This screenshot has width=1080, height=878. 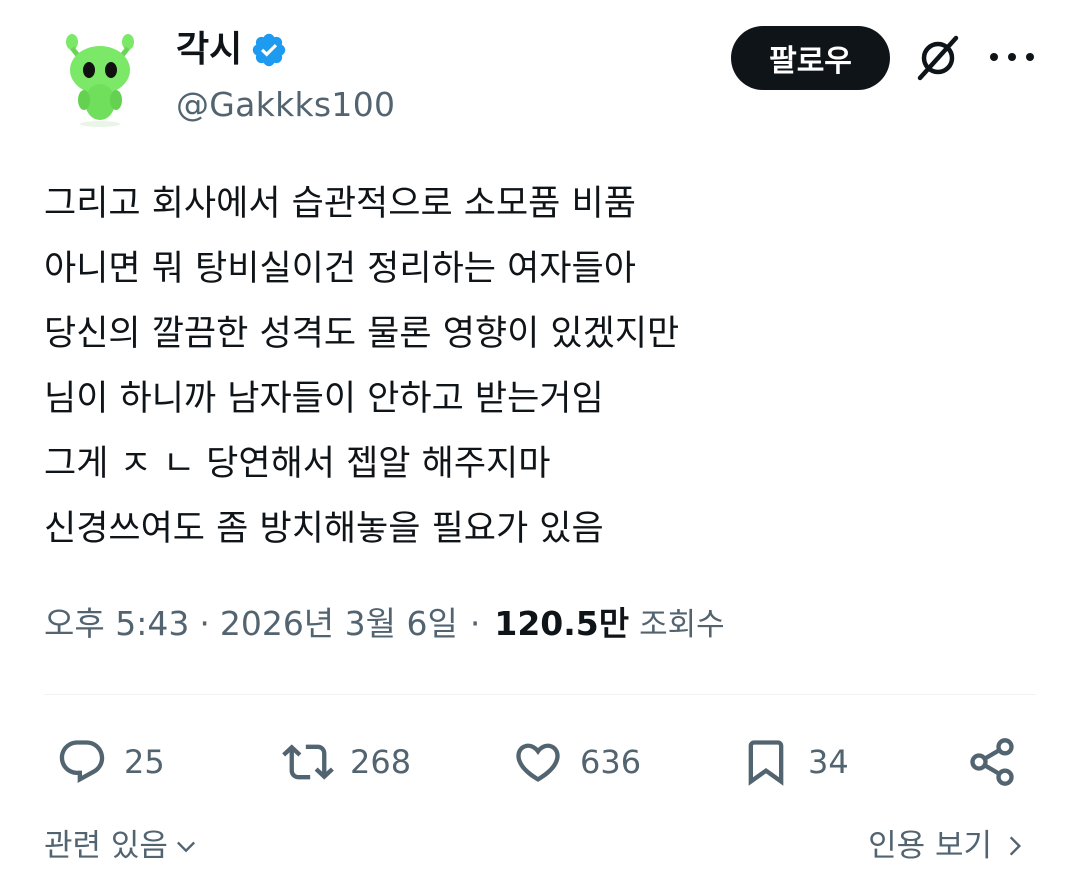 I want to click on chevron-down-icon, so click(x=185, y=847).